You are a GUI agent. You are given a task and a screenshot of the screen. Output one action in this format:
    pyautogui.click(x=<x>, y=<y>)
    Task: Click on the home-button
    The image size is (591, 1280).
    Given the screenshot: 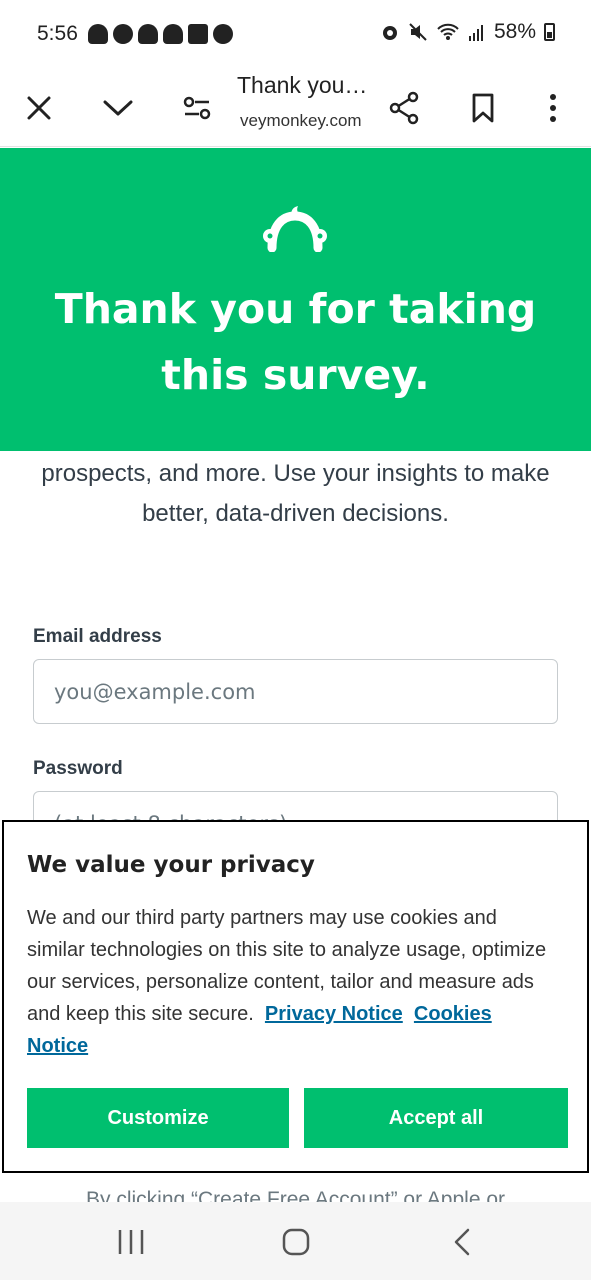 What is the action you would take?
    pyautogui.click(x=296, y=1242)
    